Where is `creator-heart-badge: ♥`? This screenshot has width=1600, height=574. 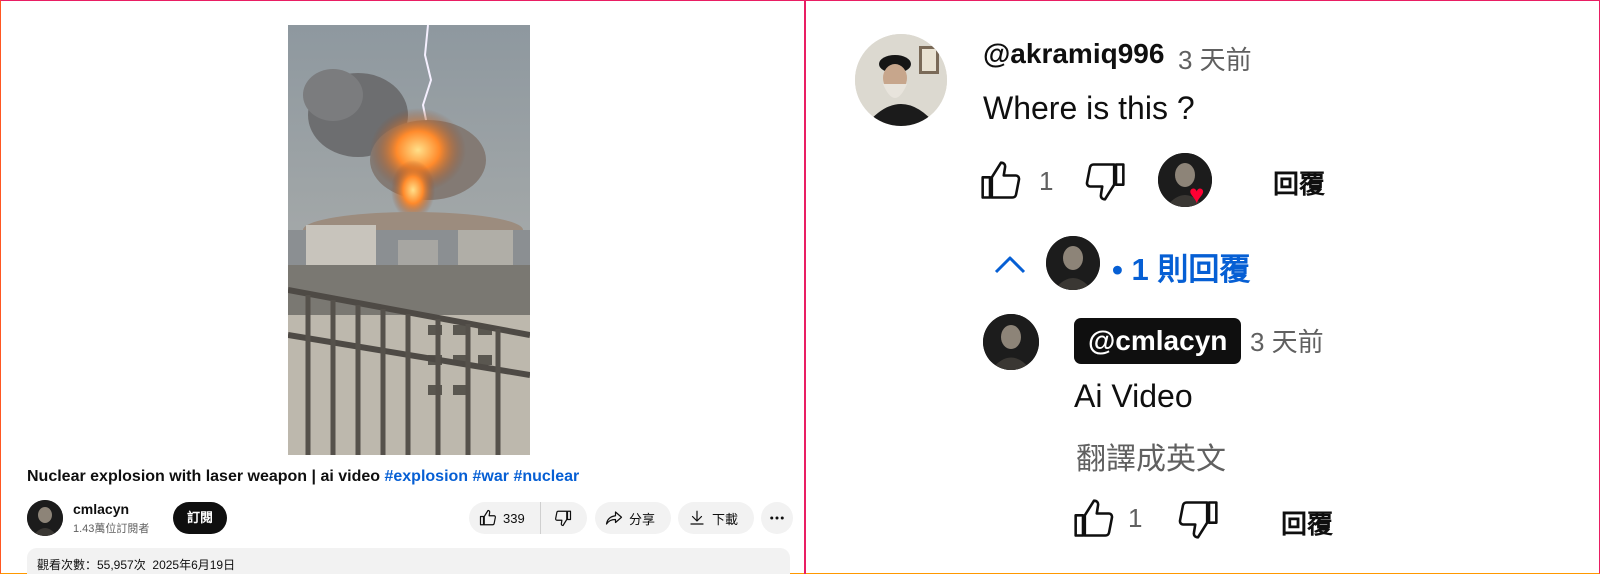
creator-heart-badge: ♥ is located at coordinates (1186, 181).